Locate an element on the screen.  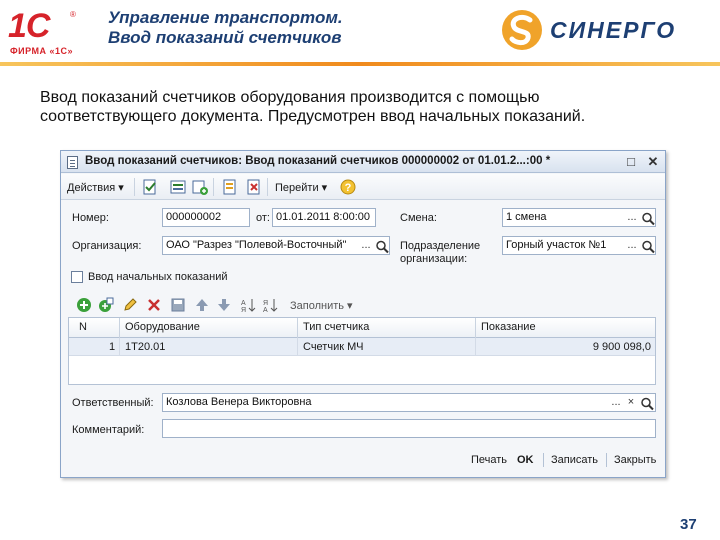
save-button: Записать is located at coordinates (574, 460).